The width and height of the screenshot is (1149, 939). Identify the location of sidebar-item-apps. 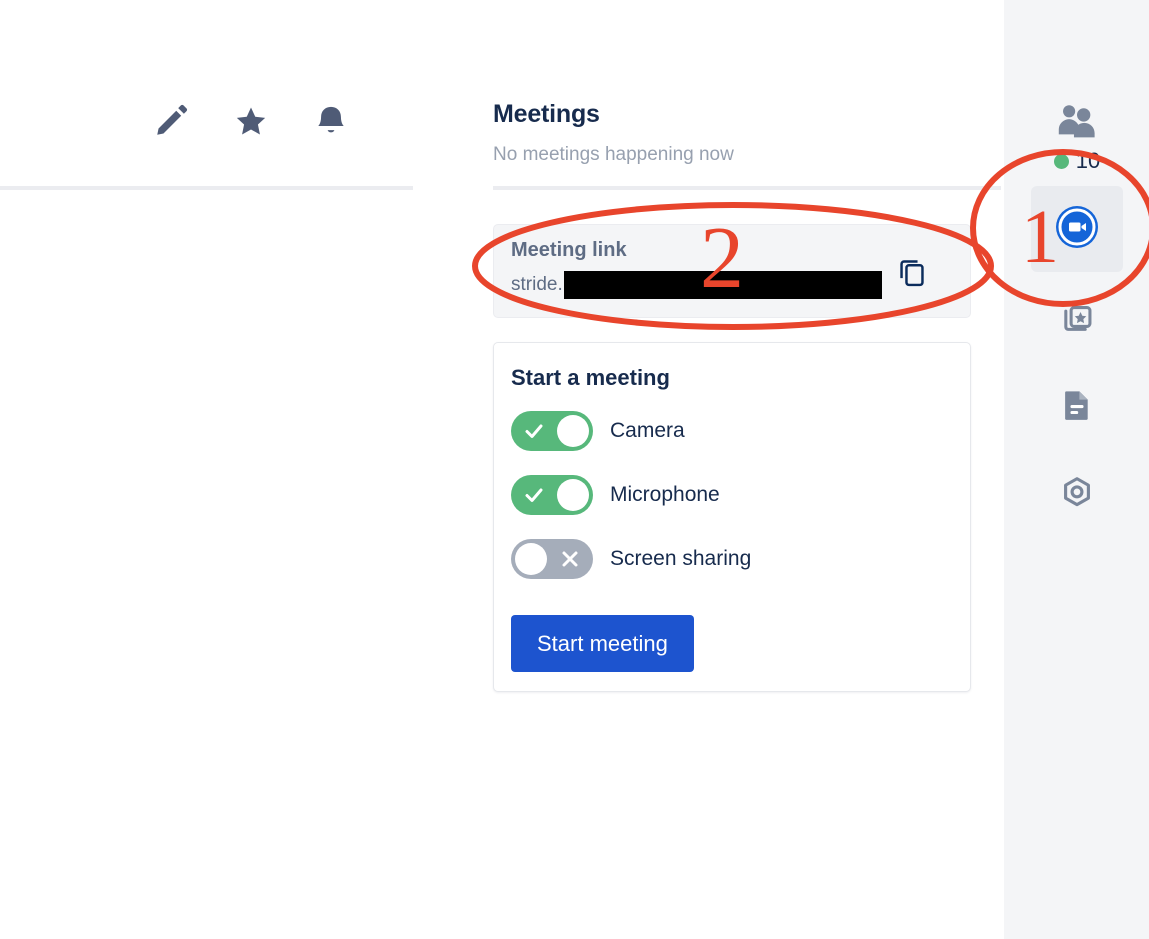
(1077, 319).